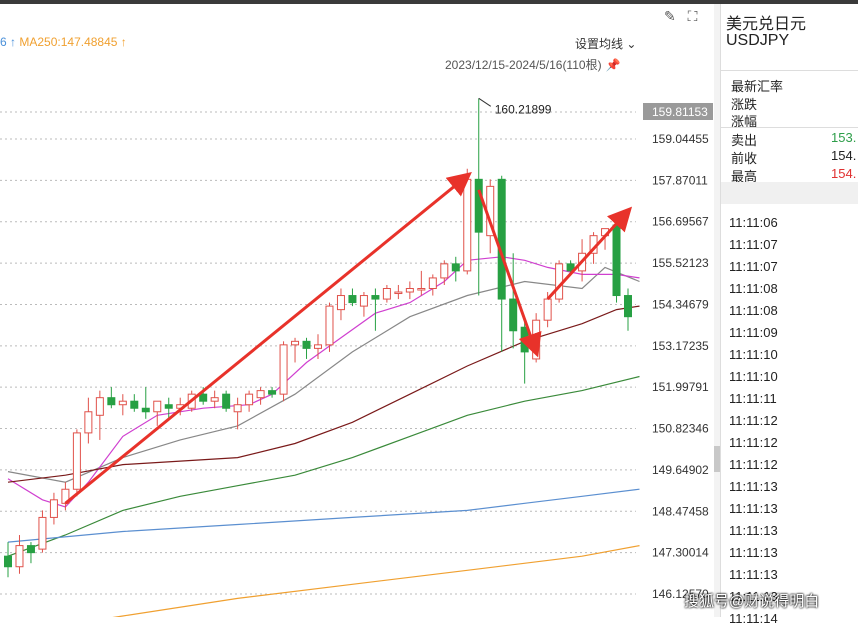  Describe the element at coordinates (680, 112) in the screenshot. I see `y-tick-label: 159.81153` at that location.